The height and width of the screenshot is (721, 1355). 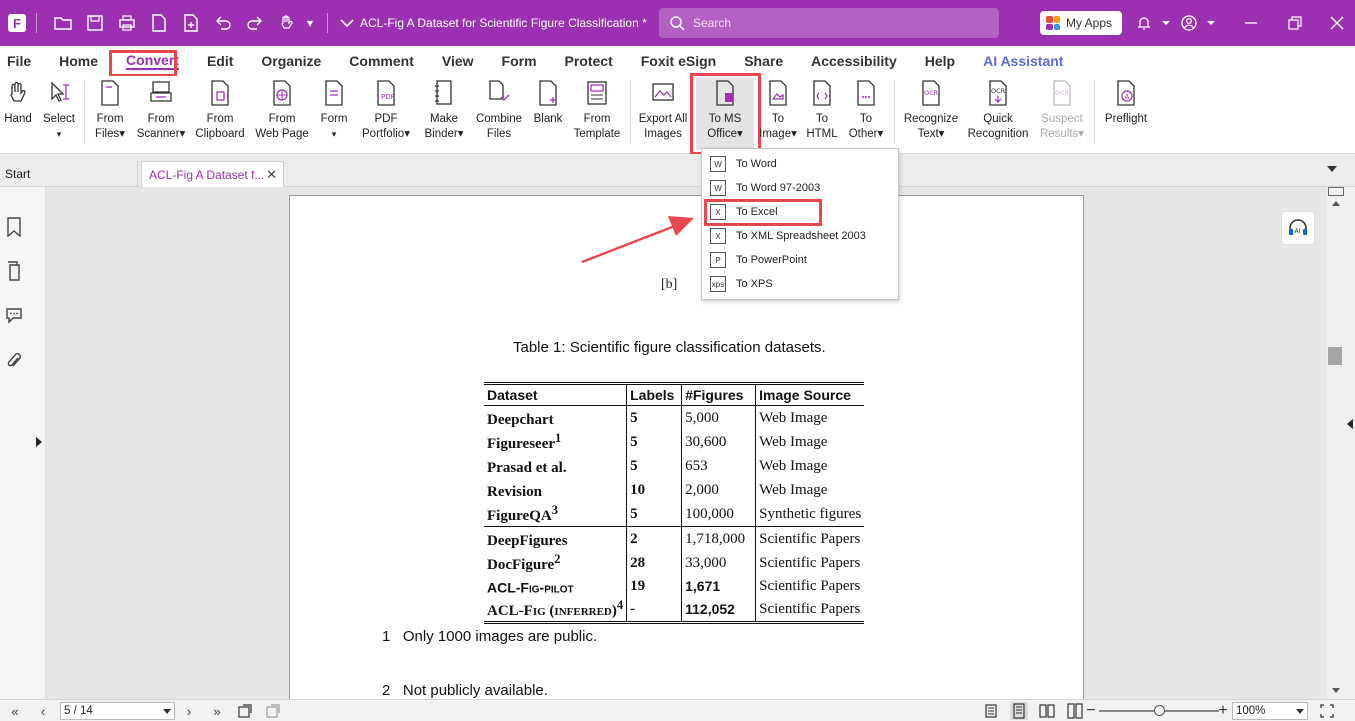 What do you see at coordinates (245, 711) in the screenshot?
I see `rotate-view-icon` at bounding box center [245, 711].